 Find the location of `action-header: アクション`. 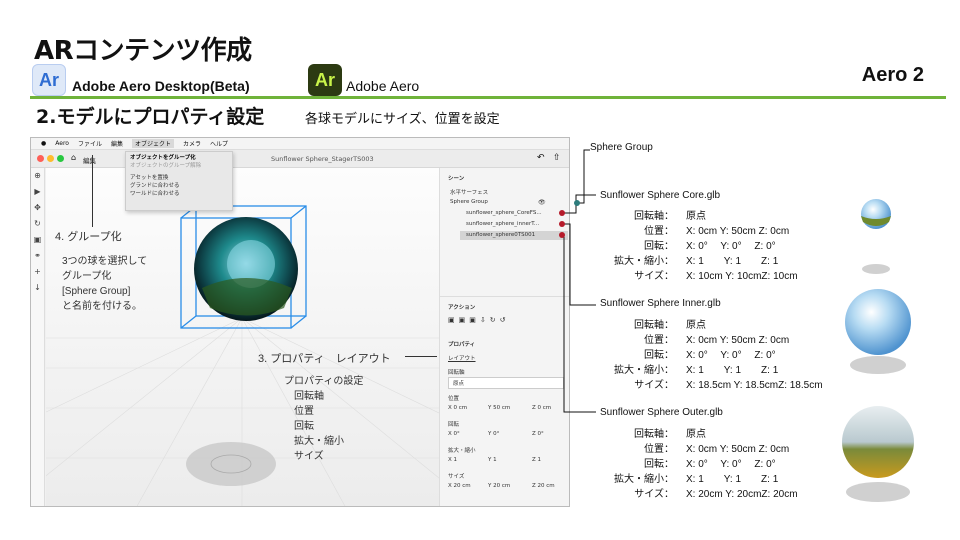

action-header: アクション is located at coordinates (461, 307).